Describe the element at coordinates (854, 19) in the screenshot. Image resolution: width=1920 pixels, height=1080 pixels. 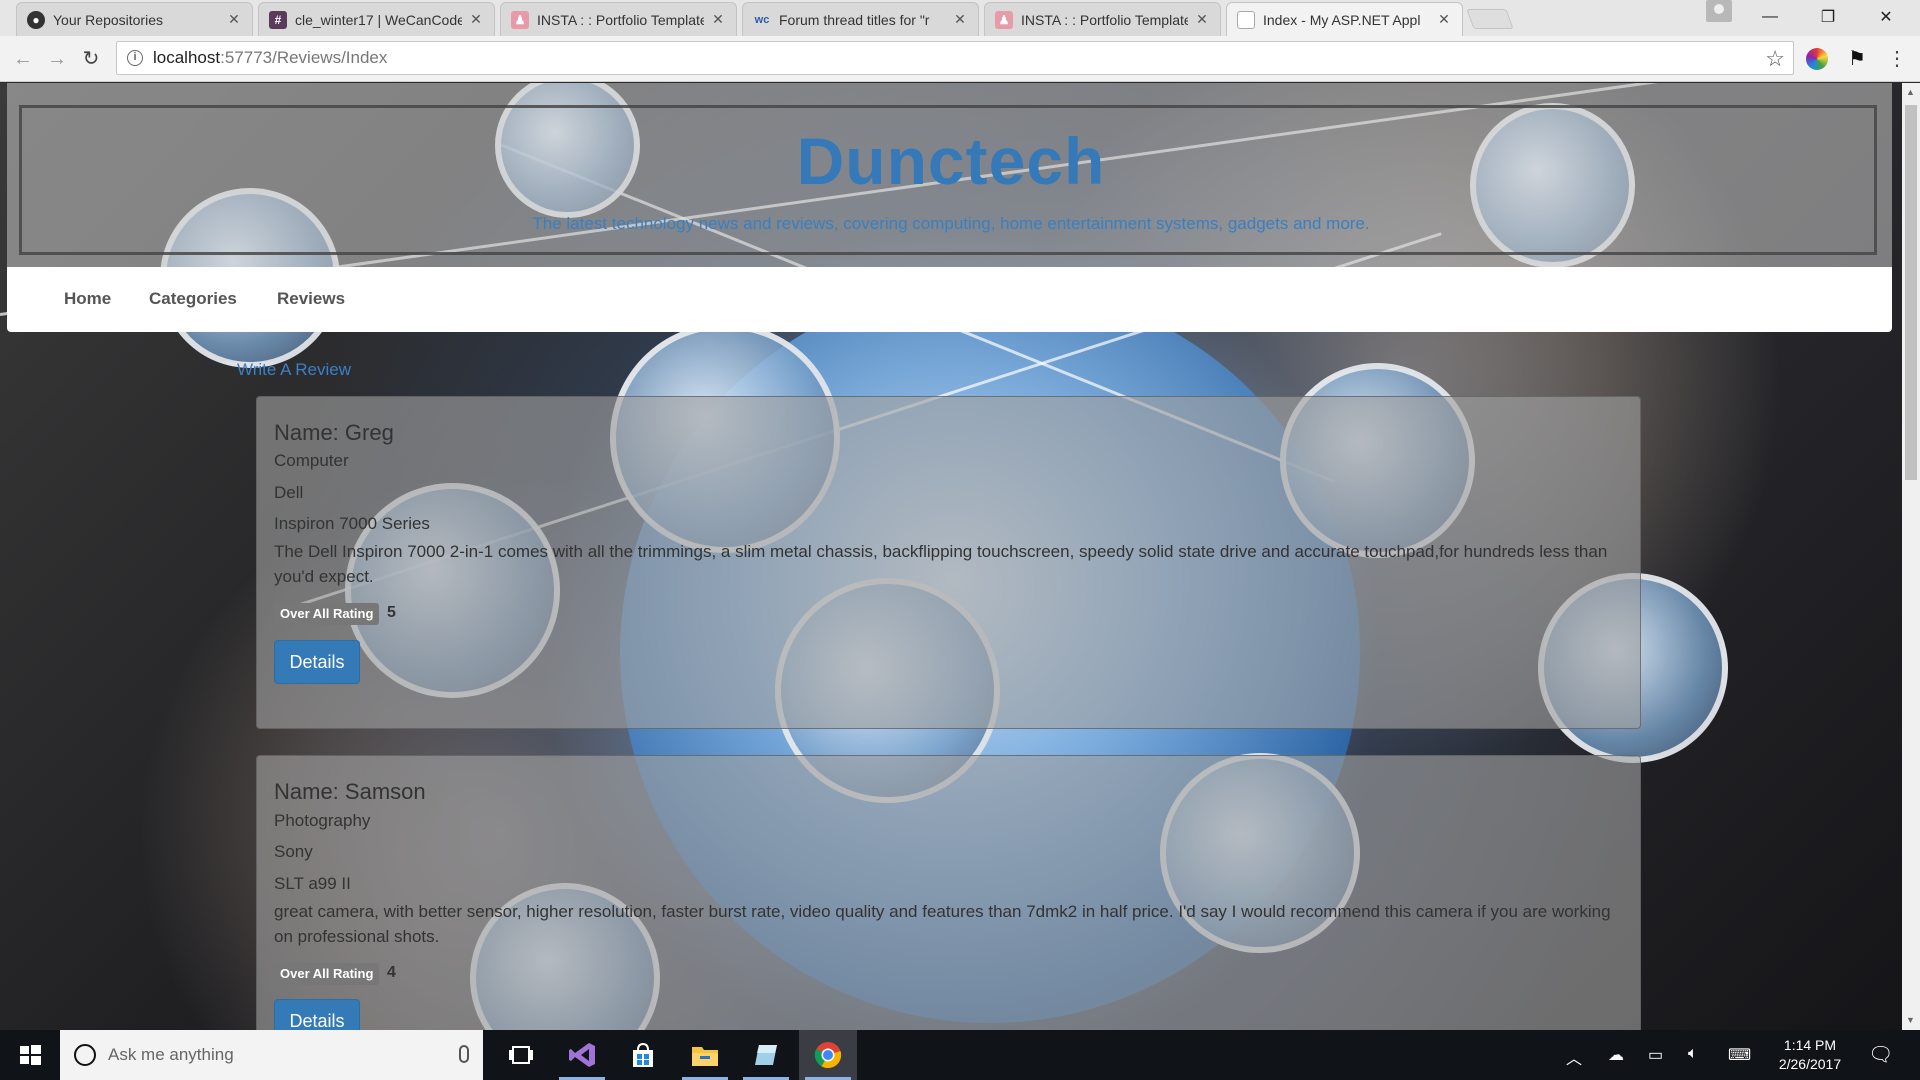
I see `tab-title: Forum thread titles for "r` at that location.